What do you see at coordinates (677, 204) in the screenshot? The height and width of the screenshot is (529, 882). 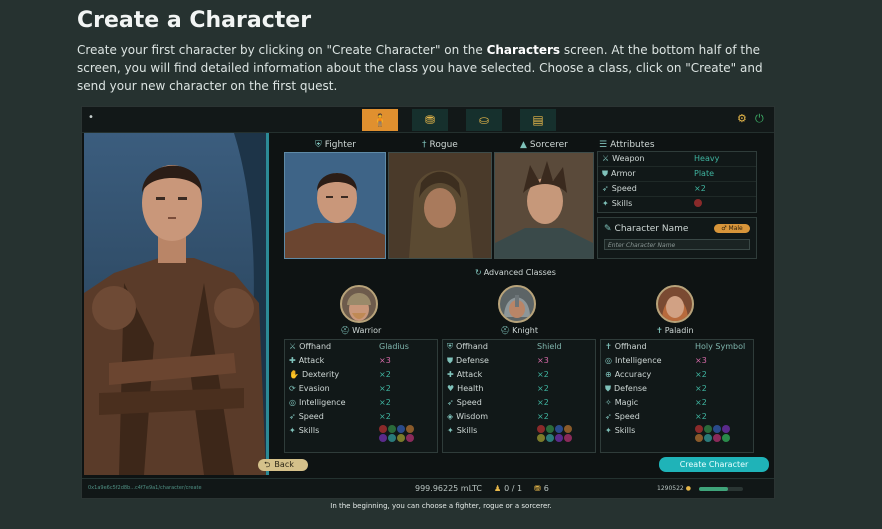 I see `attr-row-skills: ✦ Skills` at bounding box center [677, 204].